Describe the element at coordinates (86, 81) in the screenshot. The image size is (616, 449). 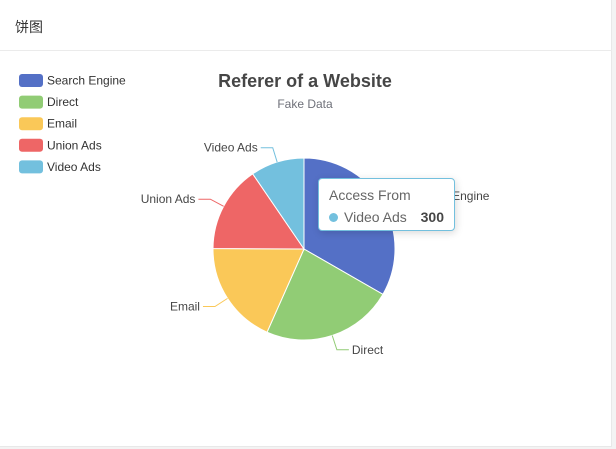
I see `legend-label-0: Search Engine` at that location.